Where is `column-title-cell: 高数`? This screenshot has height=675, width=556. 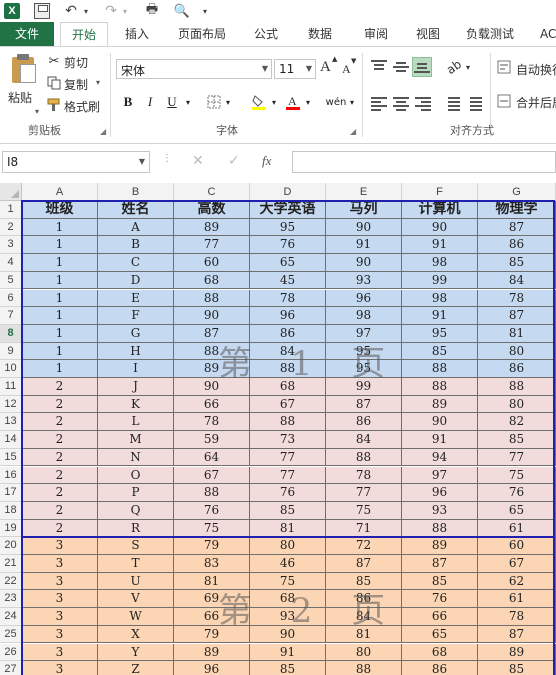 column-title-cell: 高数 is located at coordinates (212, 210).